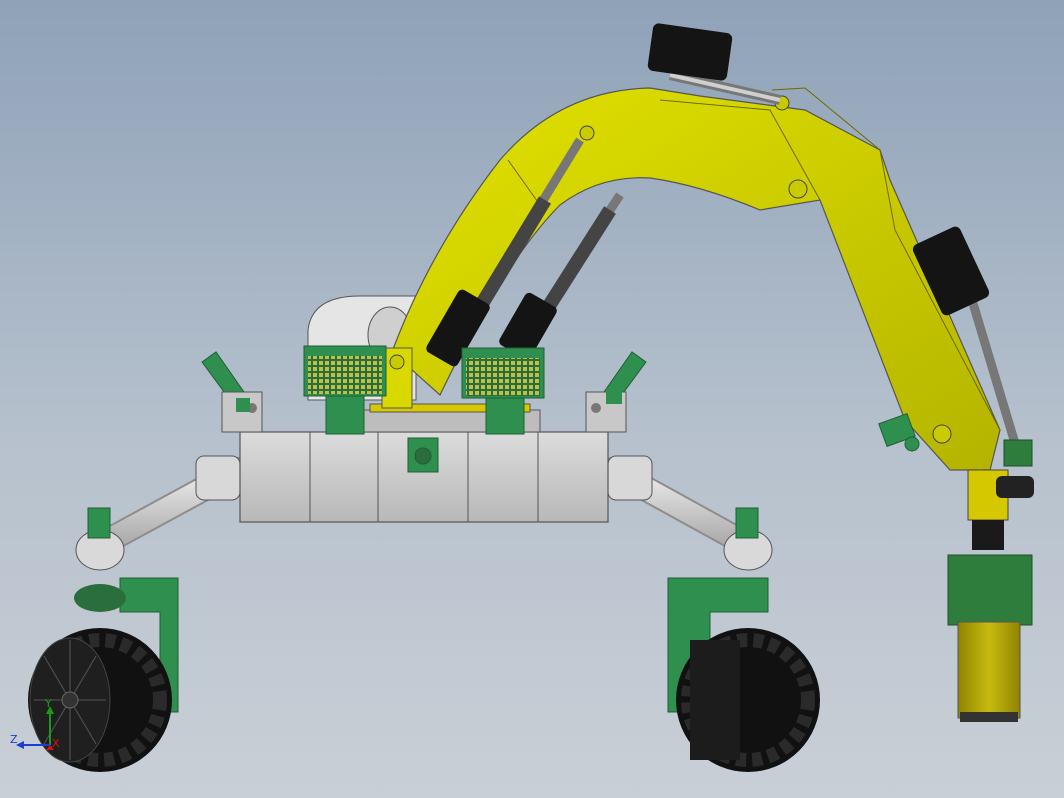 Image resolution: width=1064 pixels, height=798 pixels. Describe the element at coordinates (616, 392) in the screenshot. I see `right-camera-mount` at that location.